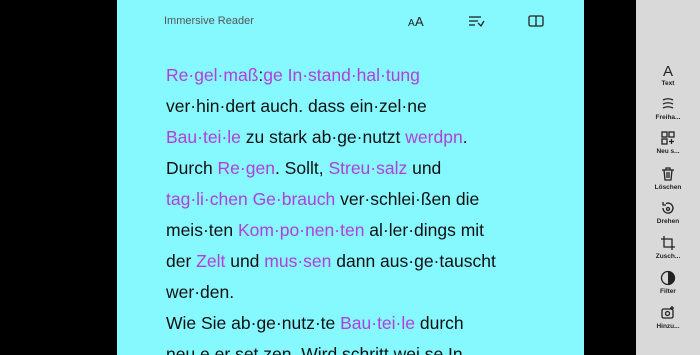 The height and width of the screenshot is (355, 700). I want to click on highlighted-word: ge In·stand·hal·tung, so click(341, 75).